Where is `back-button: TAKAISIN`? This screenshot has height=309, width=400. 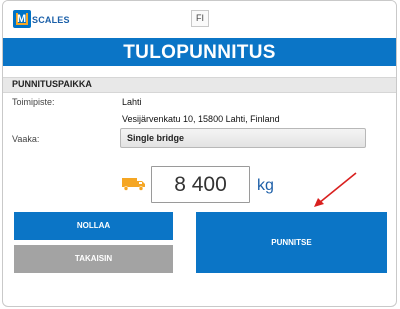
back-button: TAKAISIN is located at coordinates (93, 259).